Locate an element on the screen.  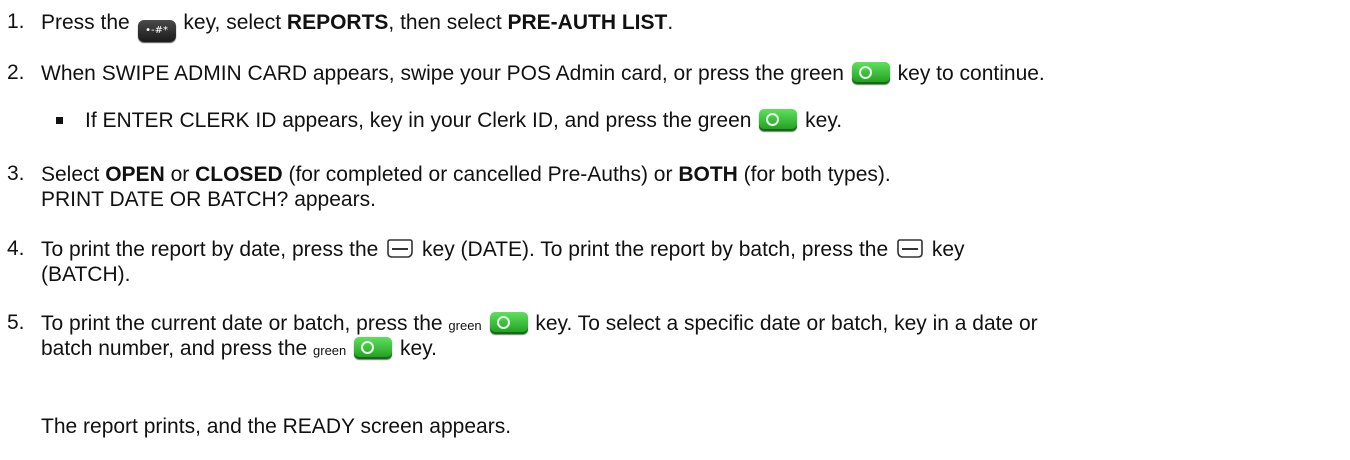
bullet-icon is located at coordinates (59, 120).